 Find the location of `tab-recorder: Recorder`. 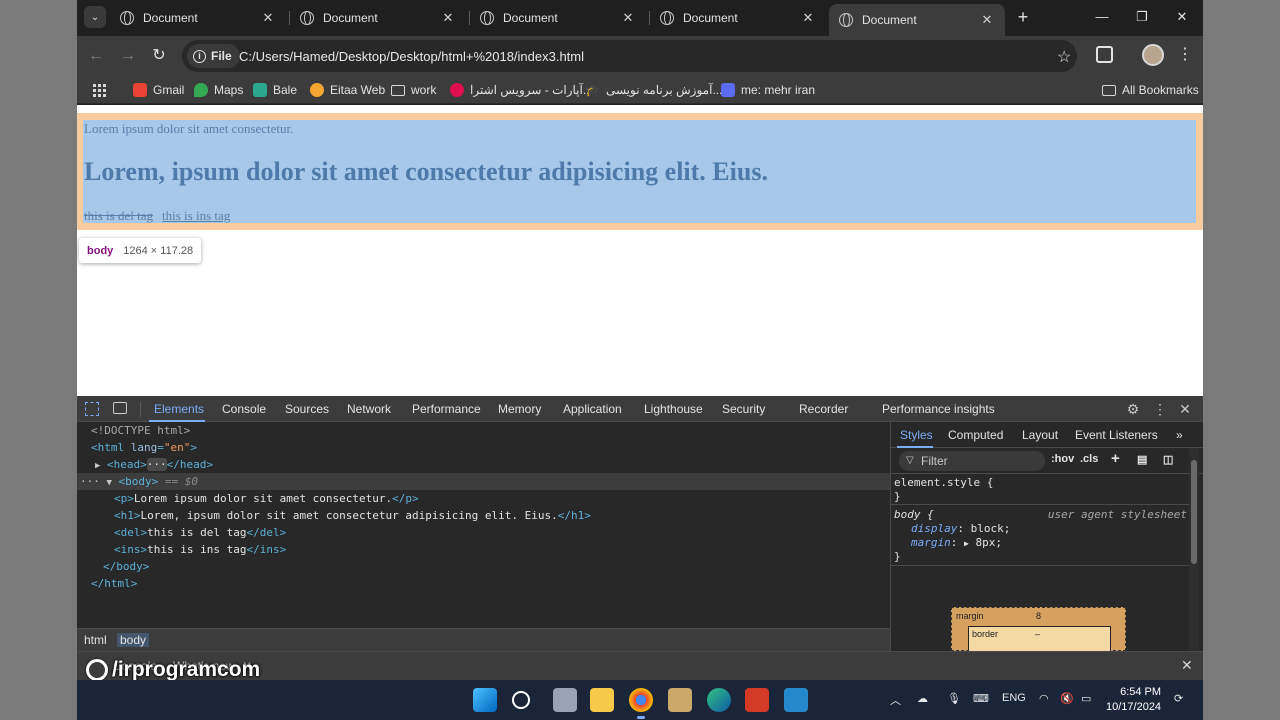

tab-recorder: Recorder is located at coordinates (823, 409).